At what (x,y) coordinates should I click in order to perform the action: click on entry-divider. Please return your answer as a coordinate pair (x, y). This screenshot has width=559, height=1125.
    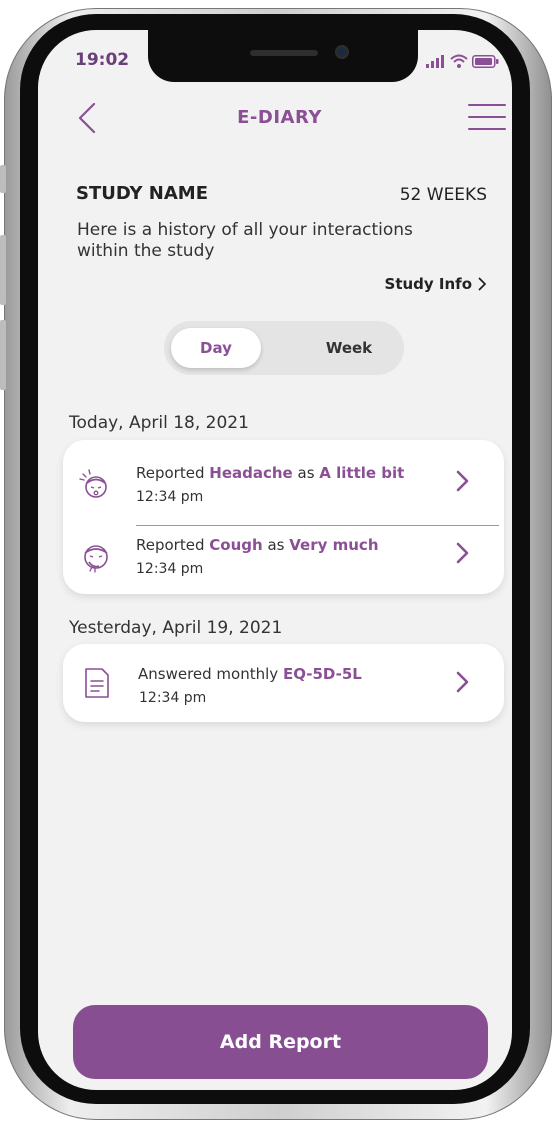
    Looking at the image, I should click on (317, 525).